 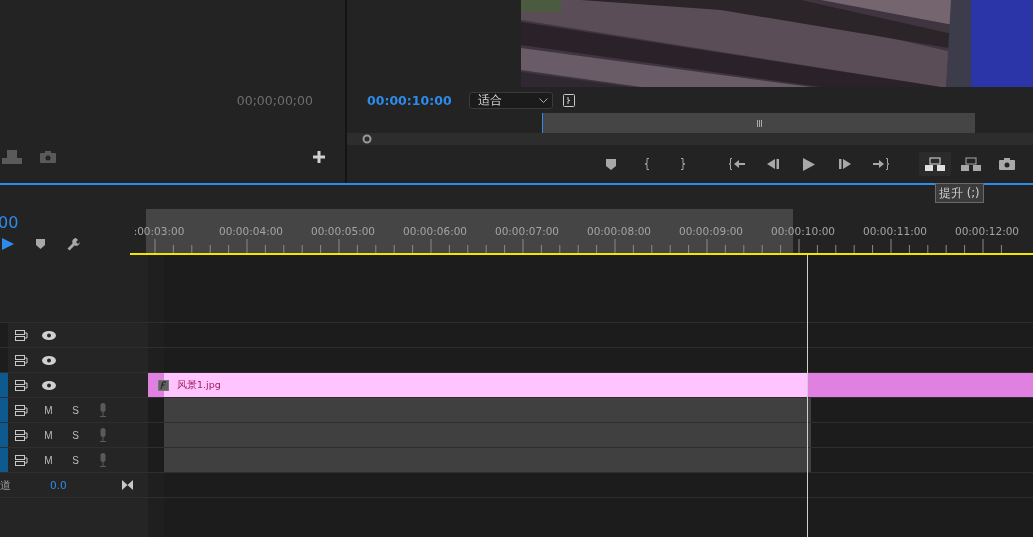 What do you see at coordinates (619, 231) in the screenshot?
I see `ruler-timecode: 00:00:08:00` at bounding box center [619, 231].